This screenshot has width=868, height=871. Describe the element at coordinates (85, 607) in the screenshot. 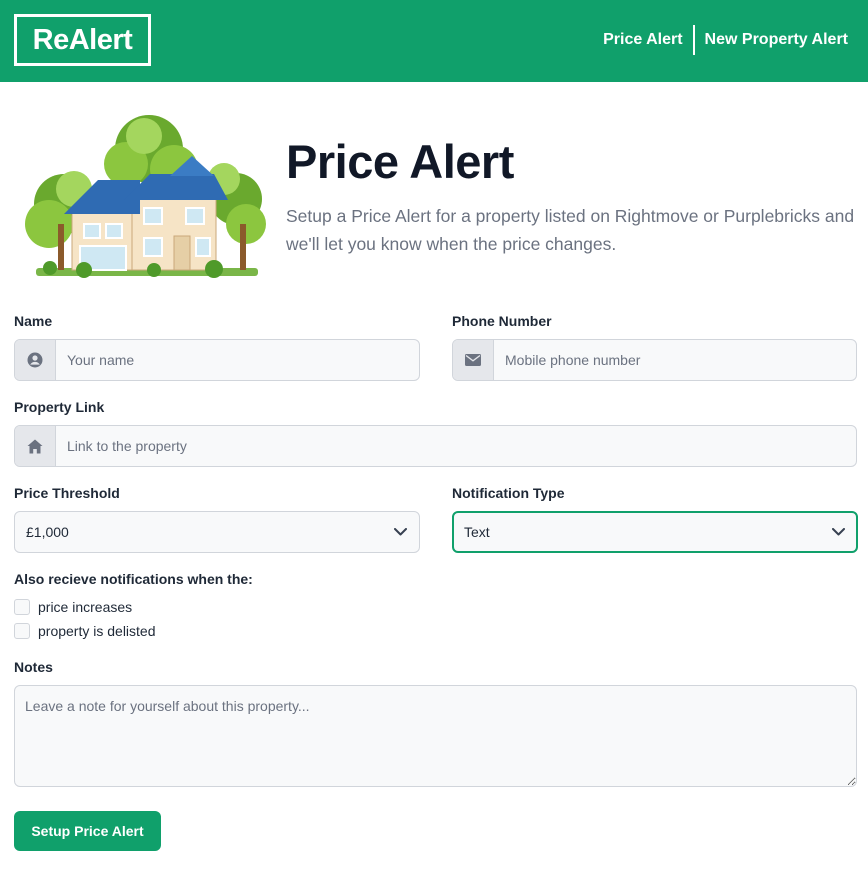

I see `checkbox-price-increases-label: price increases` at that location.